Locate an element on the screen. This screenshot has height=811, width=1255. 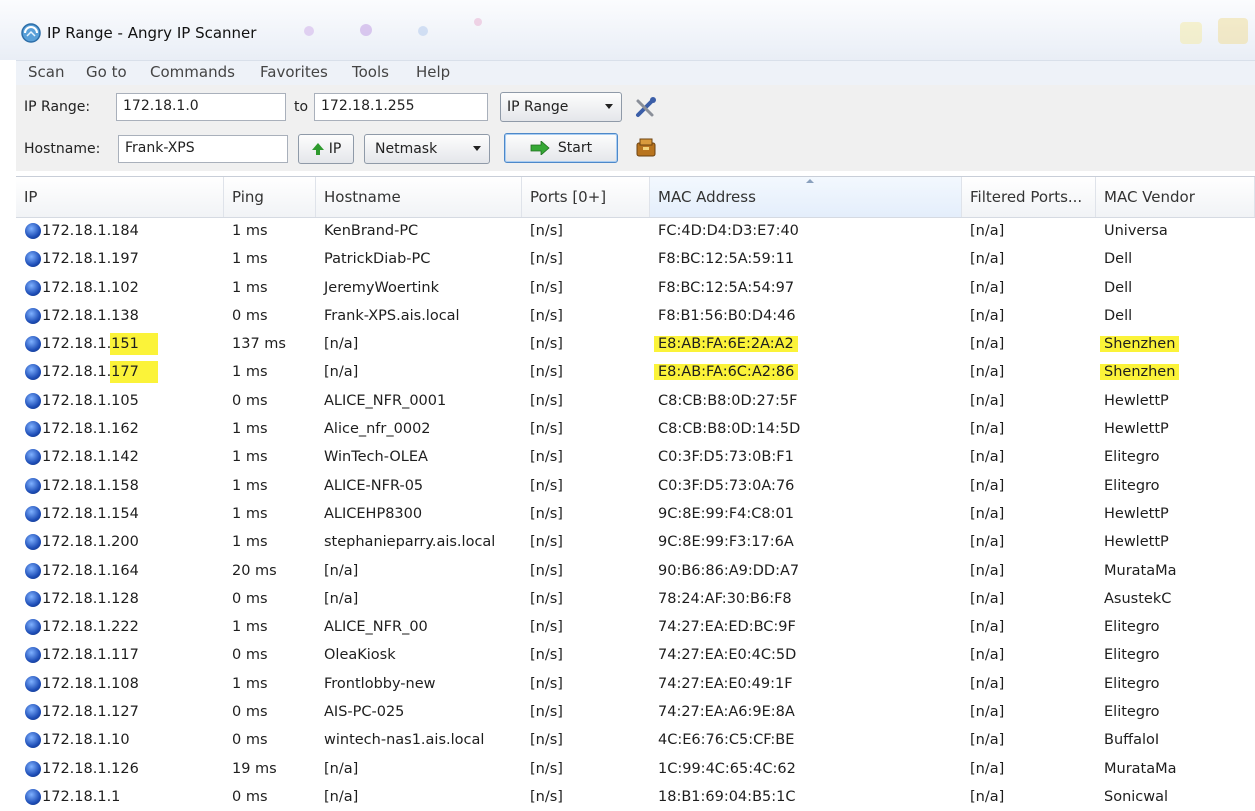
cell-hostname-text: Frank-XPS.ais.local is located at coordinates (392, 315).